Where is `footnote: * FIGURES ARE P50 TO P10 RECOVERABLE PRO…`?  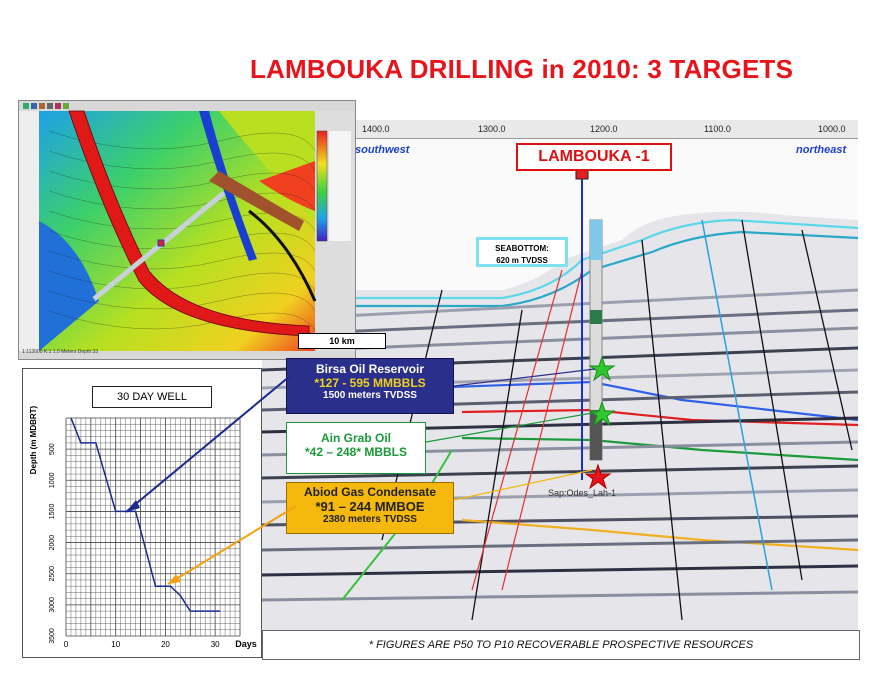
footnote: * FIGURES ARE P50 TO P10 RECOVERABLE PRO… is located at coordinates (561, 645).